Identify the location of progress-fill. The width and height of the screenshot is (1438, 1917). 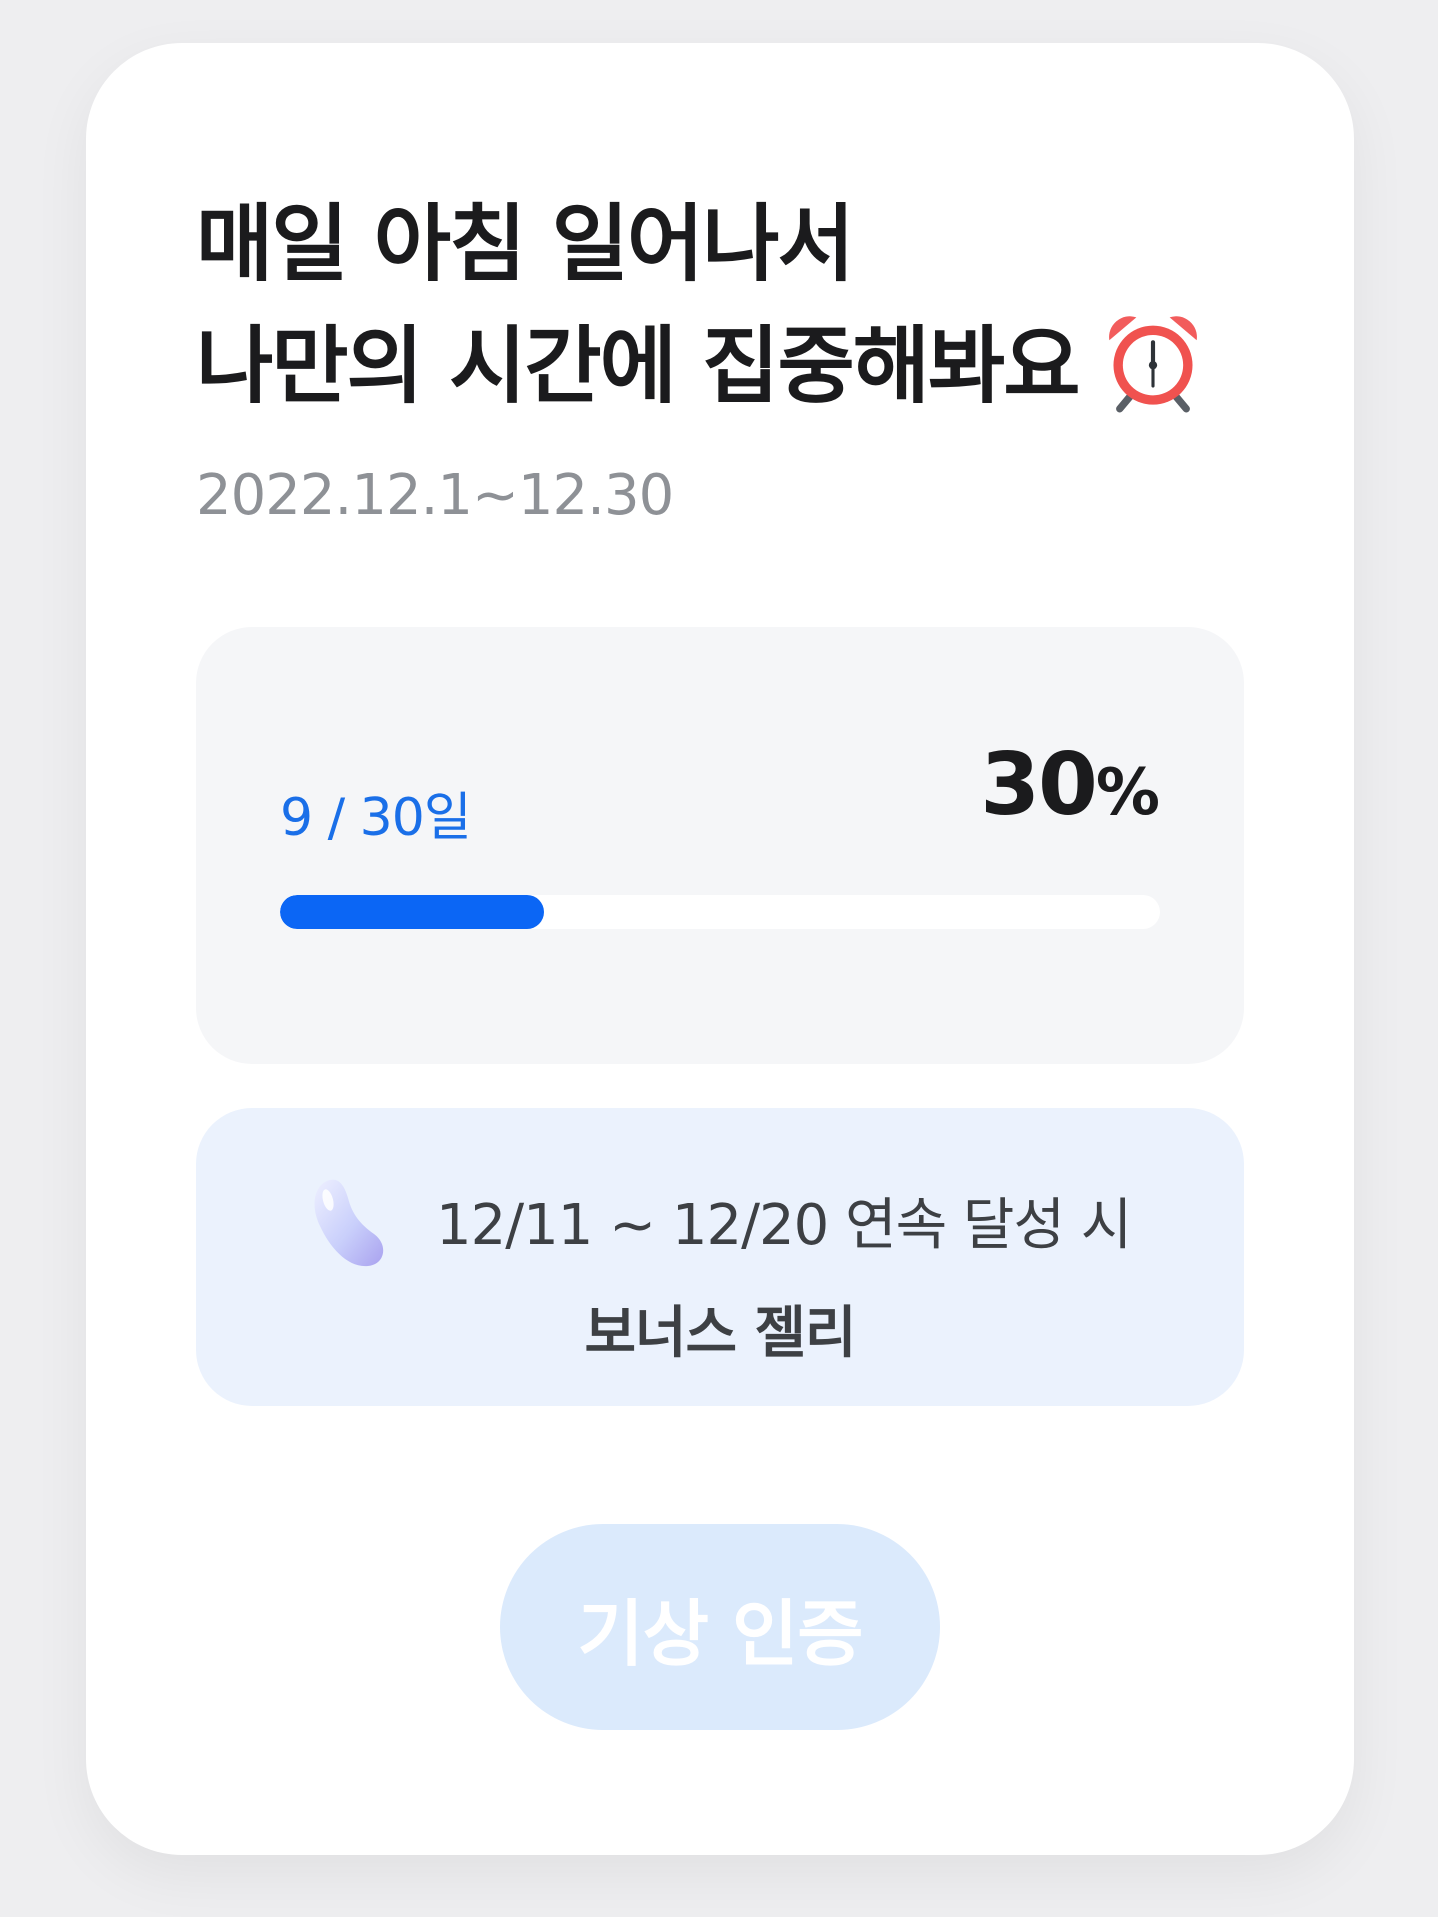
(412, 912).